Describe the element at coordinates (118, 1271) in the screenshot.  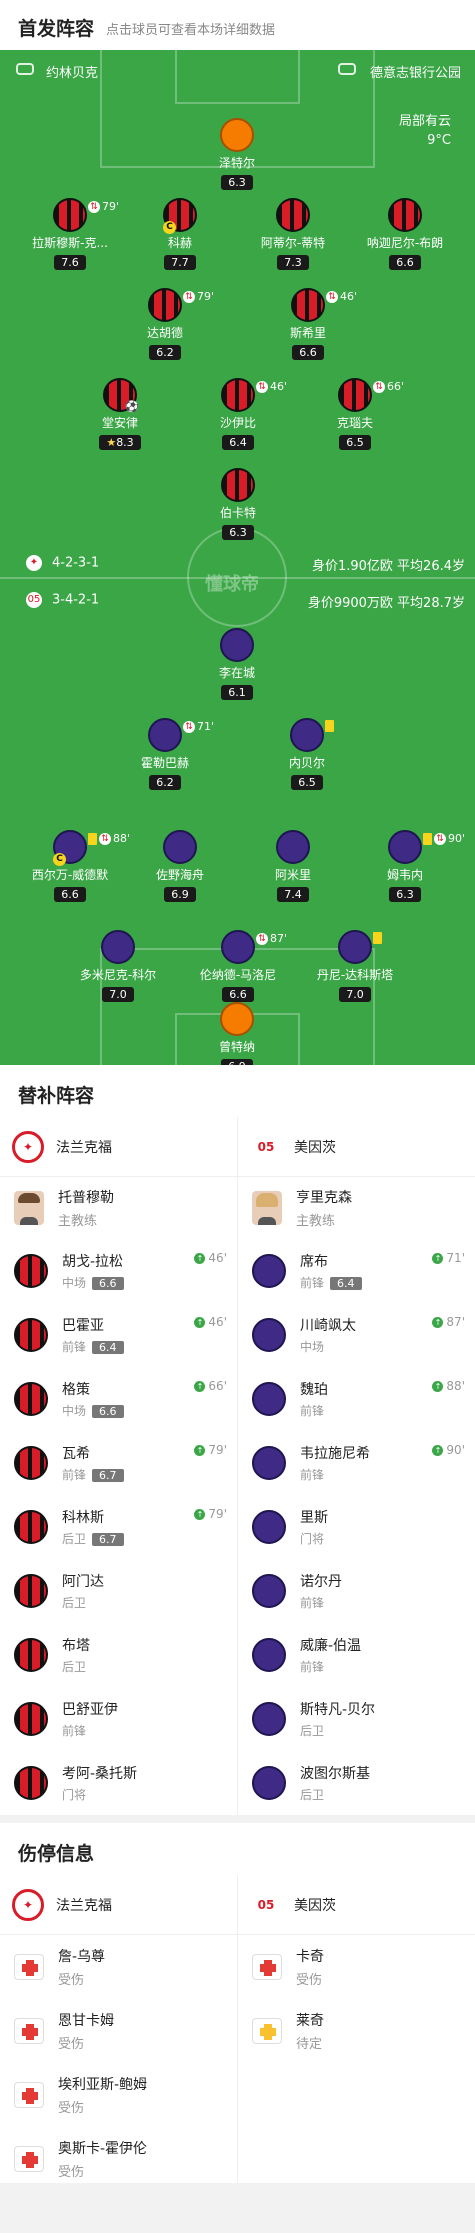
I see `sub-player: 胡戈-拉松 中场 6.6 ↑ 46'` at that location.